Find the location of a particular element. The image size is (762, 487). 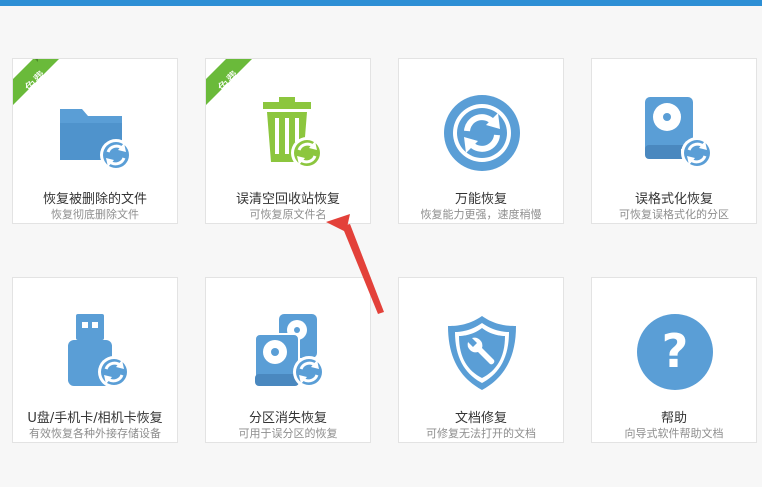

usb-recover-icon is located at coordinates (99, 351).